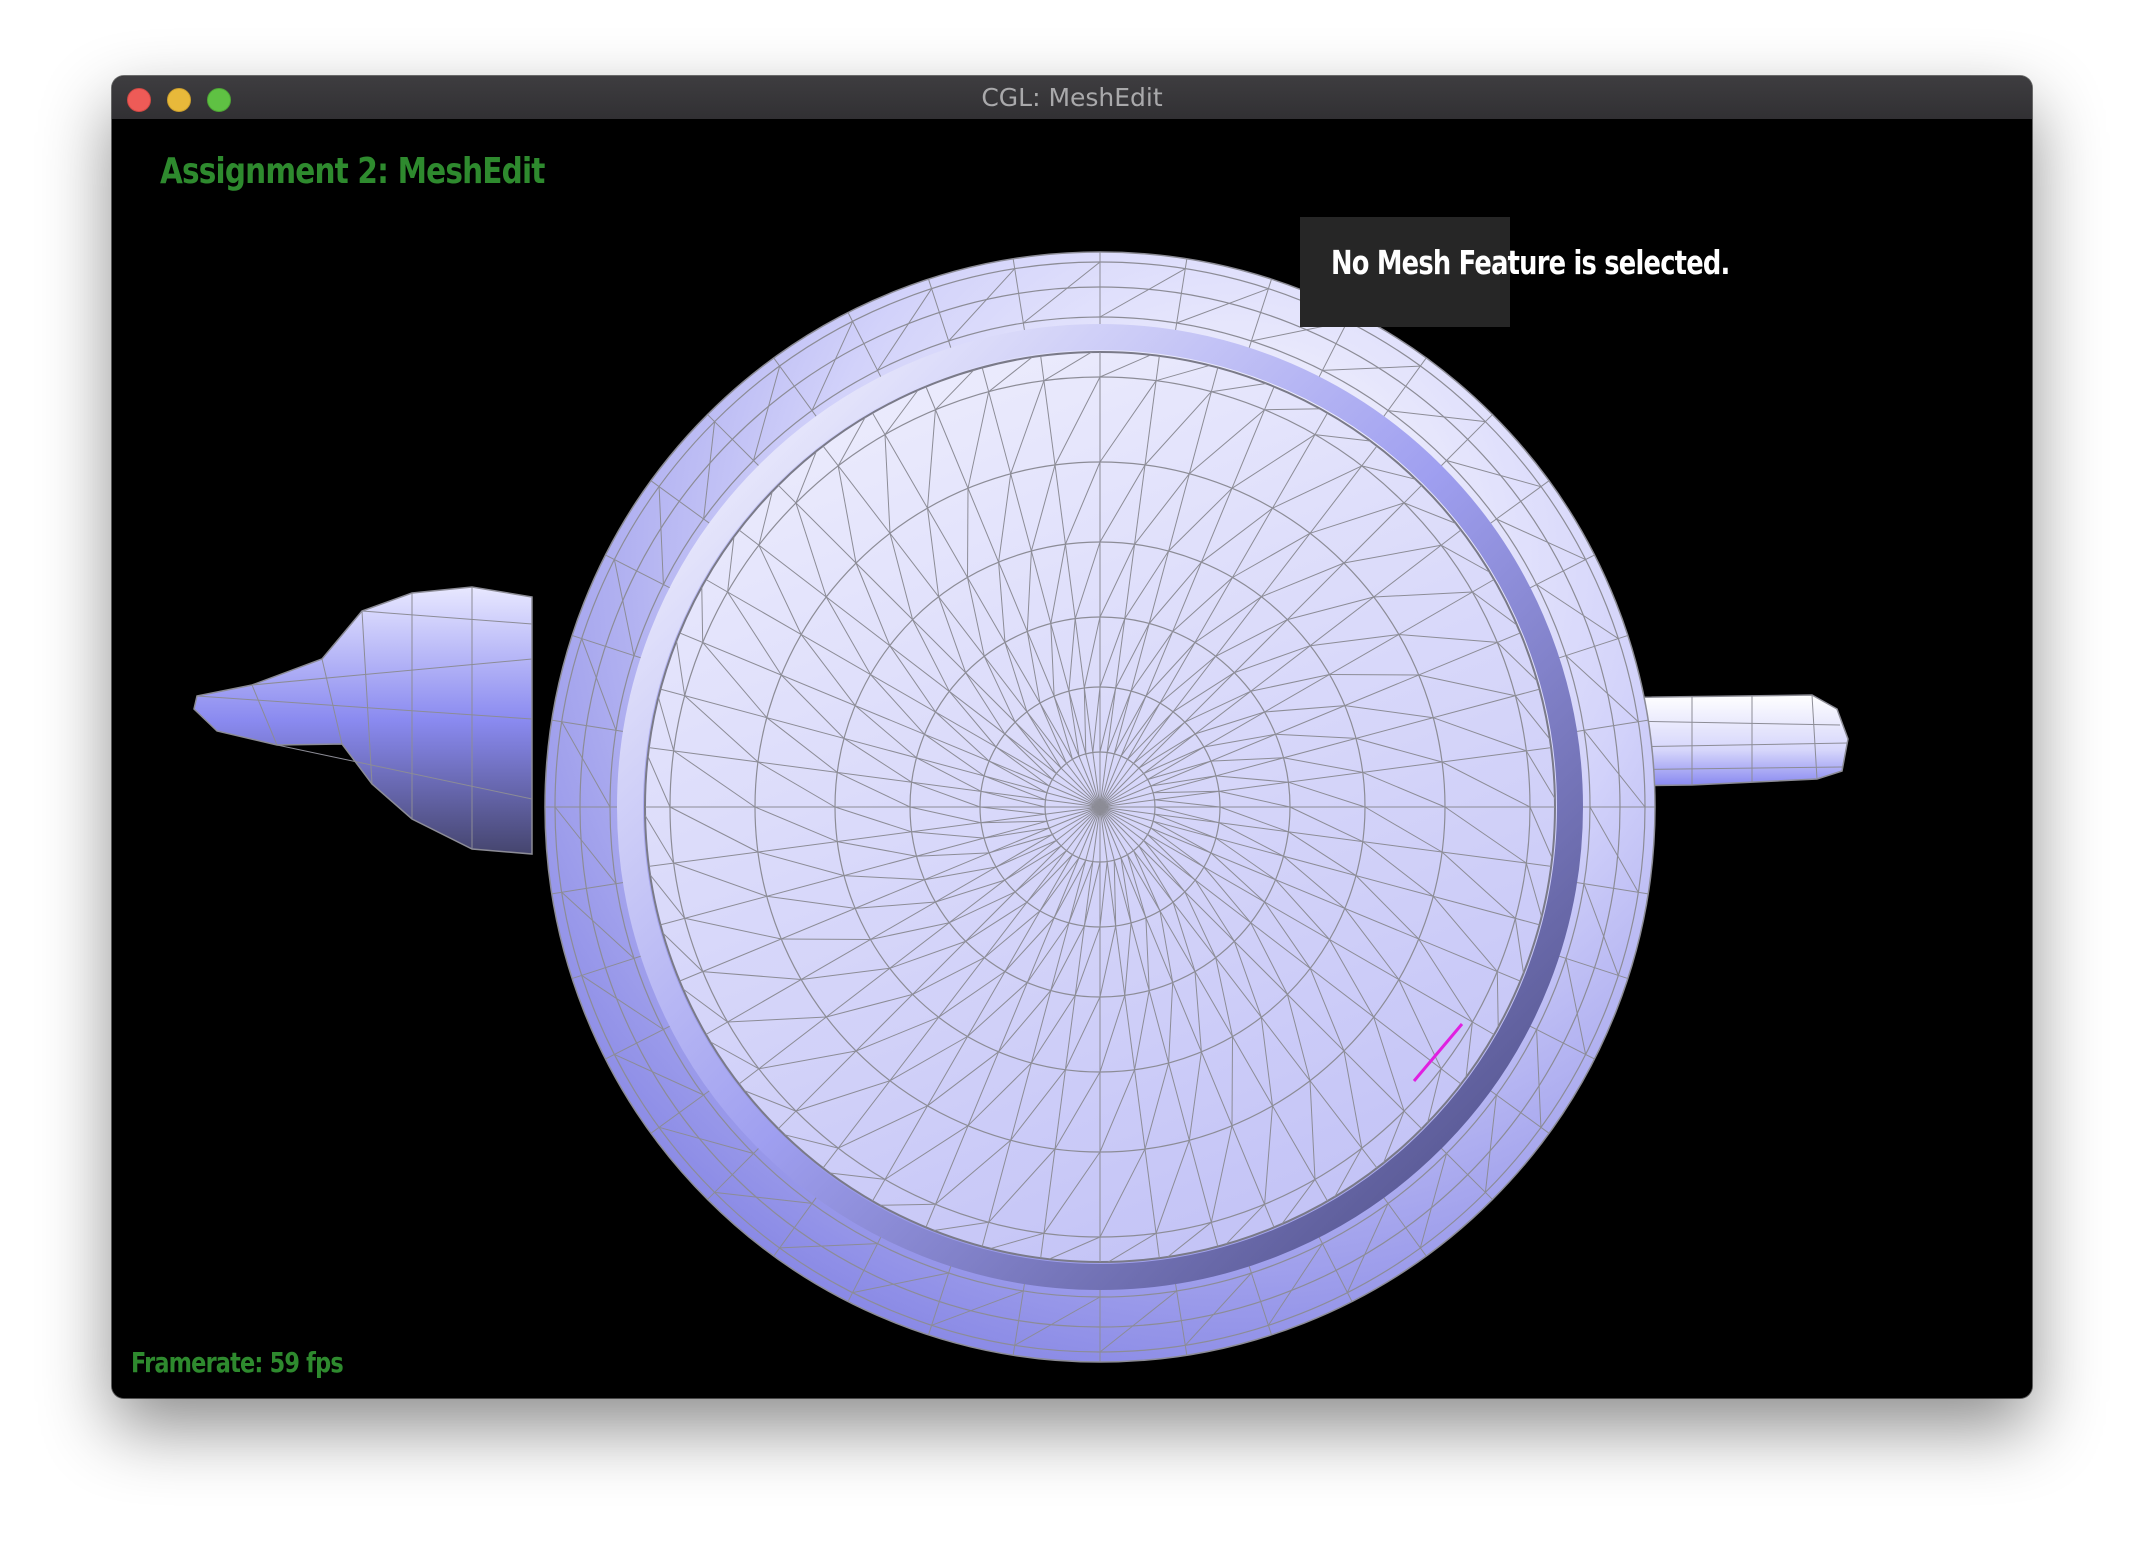 The image size is (2144, 1548). Describe the element at coordinates (237, 1362) in the screenshot. I see `framerate-readout: Framerate: 59 fps` at that location.